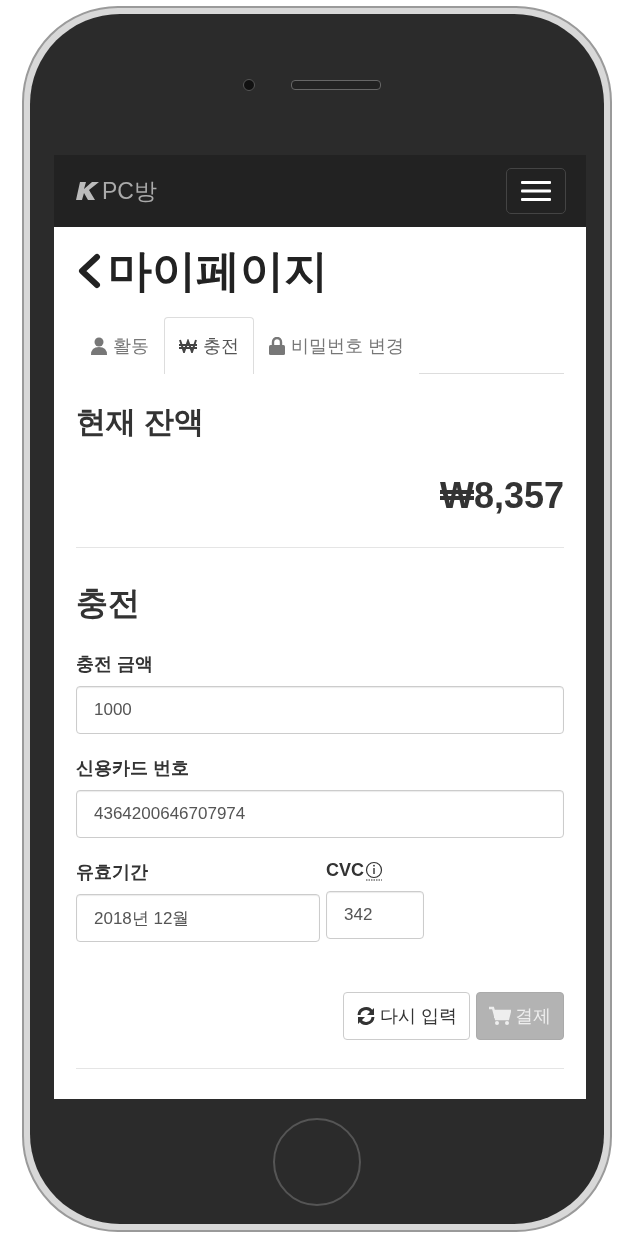 This screenshot has width=619, height=1240. Describe the element at coordinates (88, 191) in the screenshot. I see `logo-icon` at that location.